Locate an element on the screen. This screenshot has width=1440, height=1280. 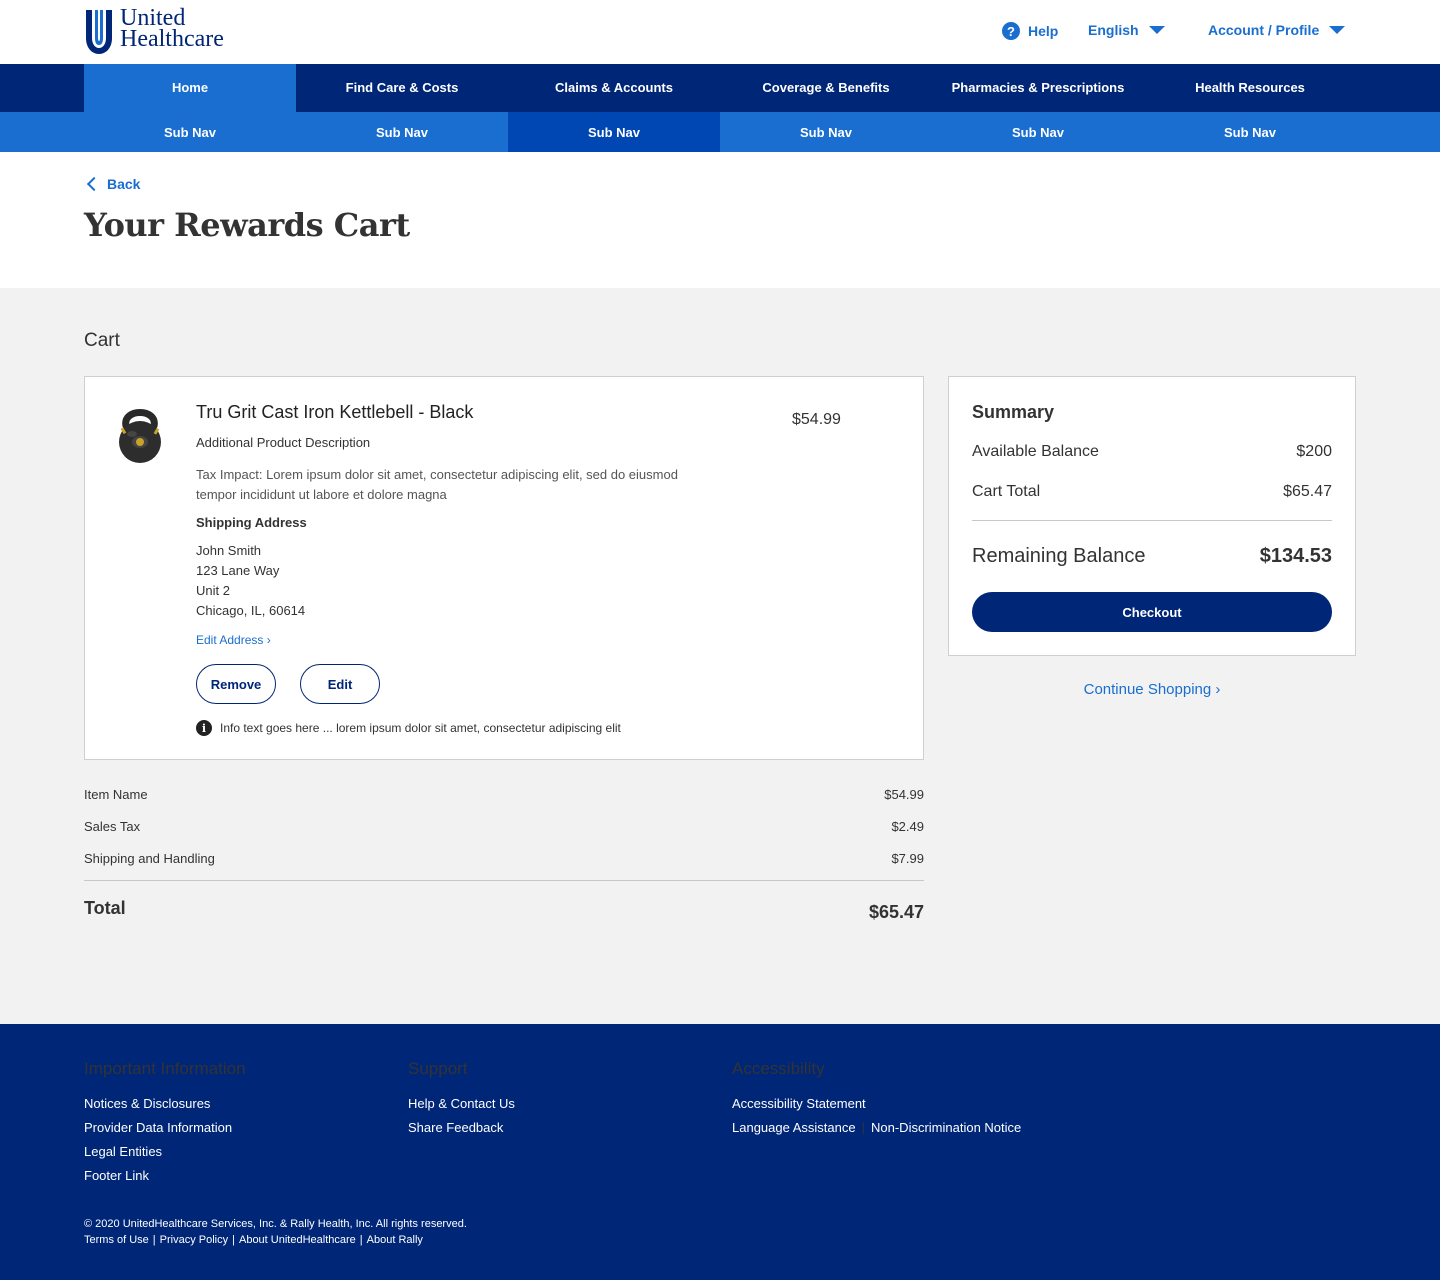
cost-line-item: Shipping and Handling $7.99 is located at coordinates (504, 858).